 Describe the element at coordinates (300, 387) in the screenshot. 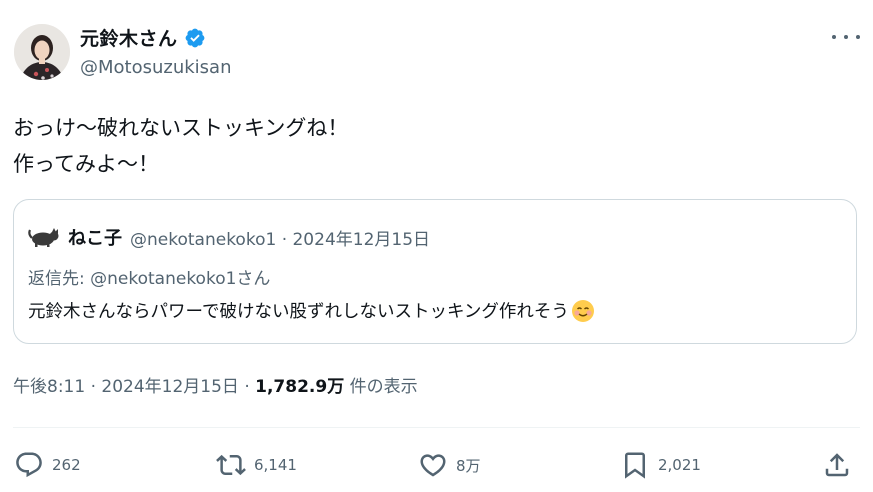

I see `view-count: 1,782.9万` at that location.